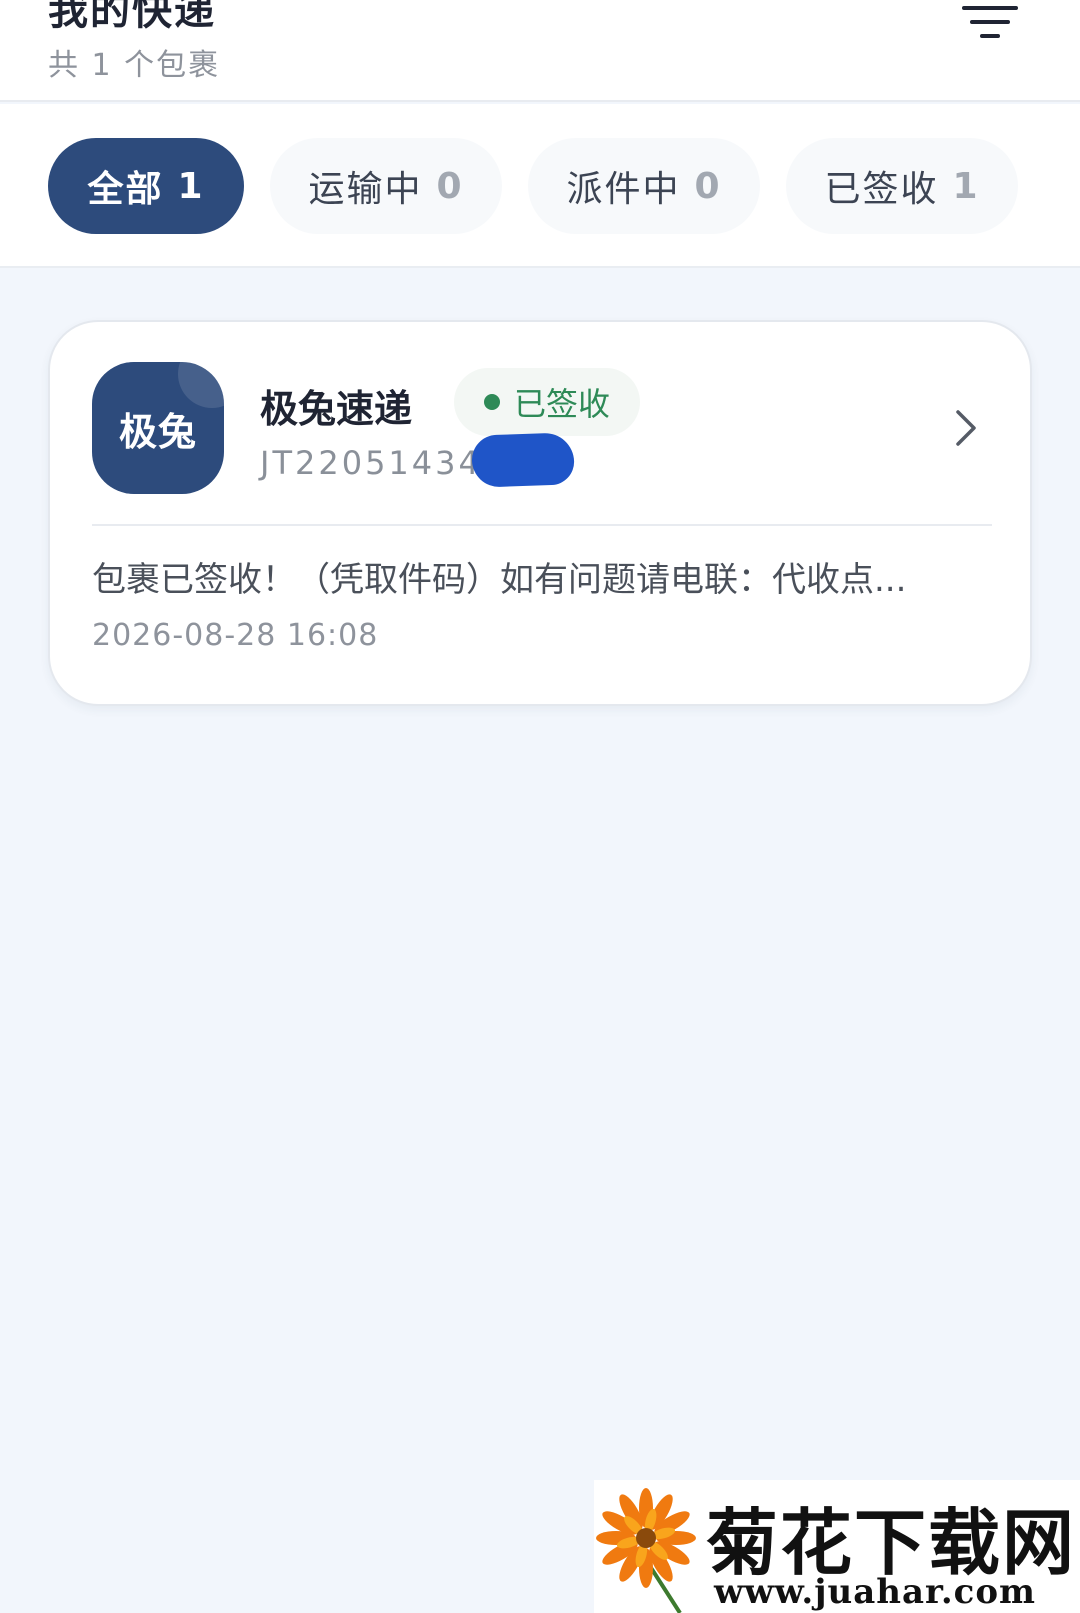 The image size is (1080, 1613). Describe the element at coordinates (336, 409) in the screenshot. I see `courier-name: 极兔速递` at that location.